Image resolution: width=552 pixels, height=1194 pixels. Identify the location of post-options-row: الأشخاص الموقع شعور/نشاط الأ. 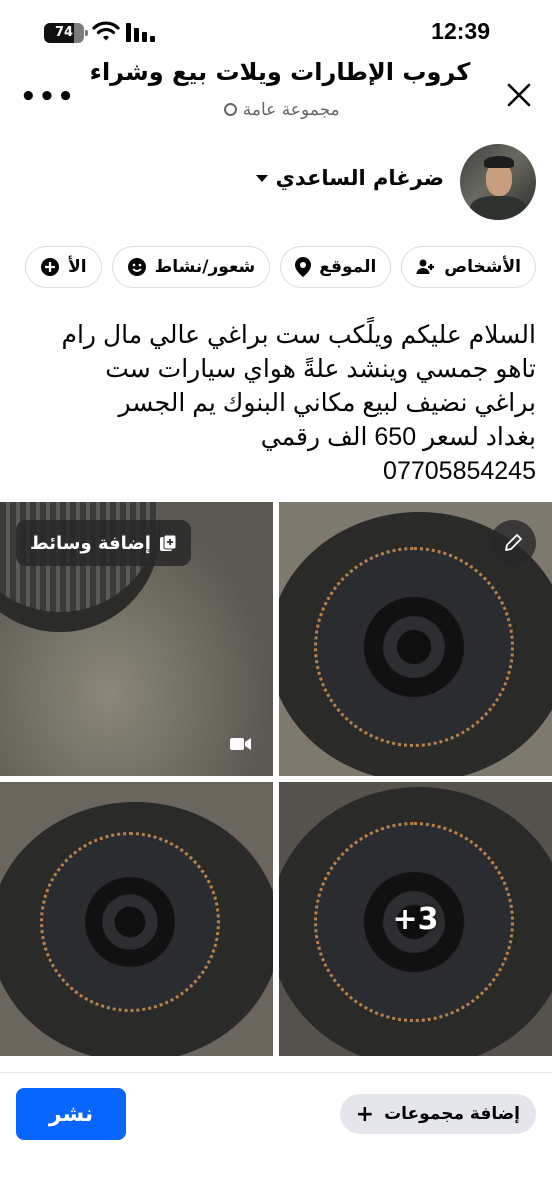
(280, 267).